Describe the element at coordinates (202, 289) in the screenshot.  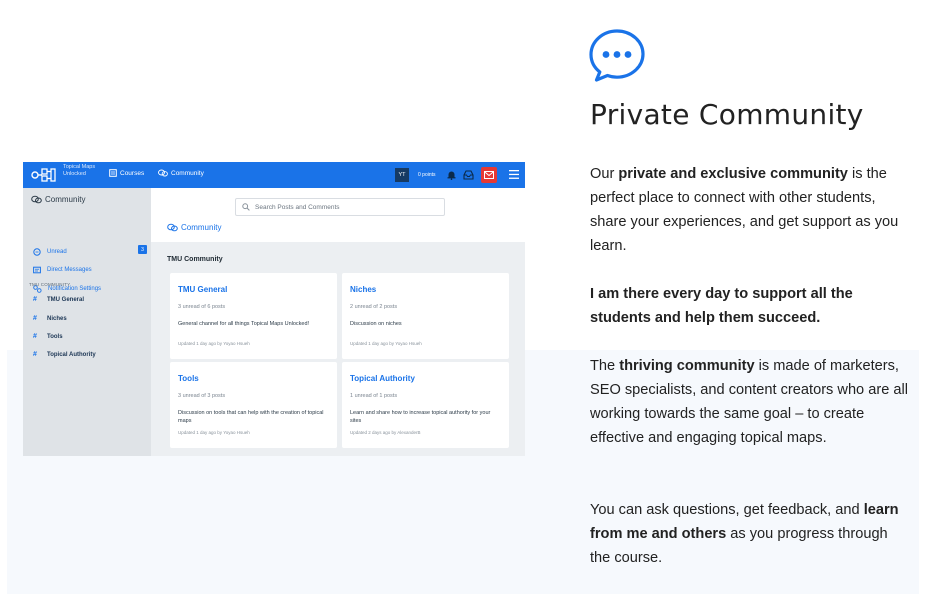
I see `card-title: TMU General` at that location.